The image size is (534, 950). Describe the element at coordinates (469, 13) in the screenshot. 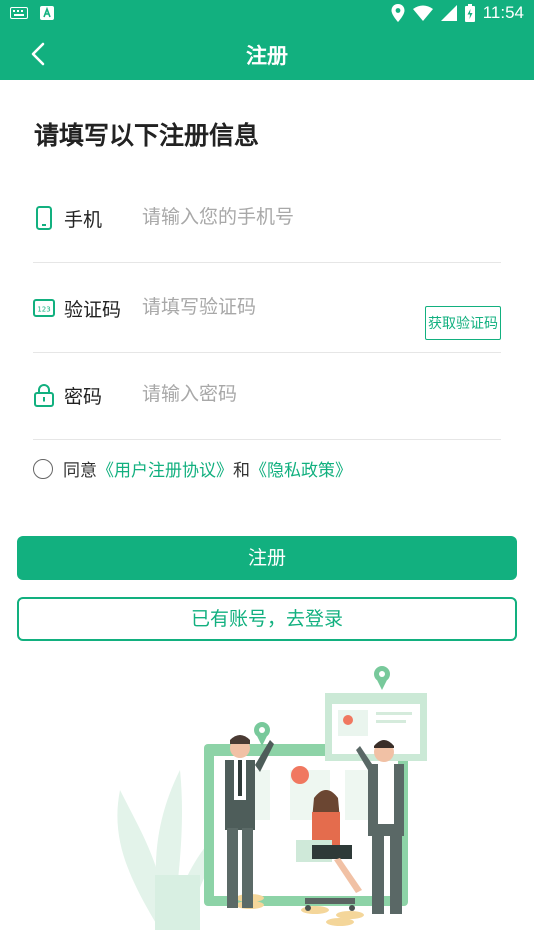

I see `battery-icon` at that location.